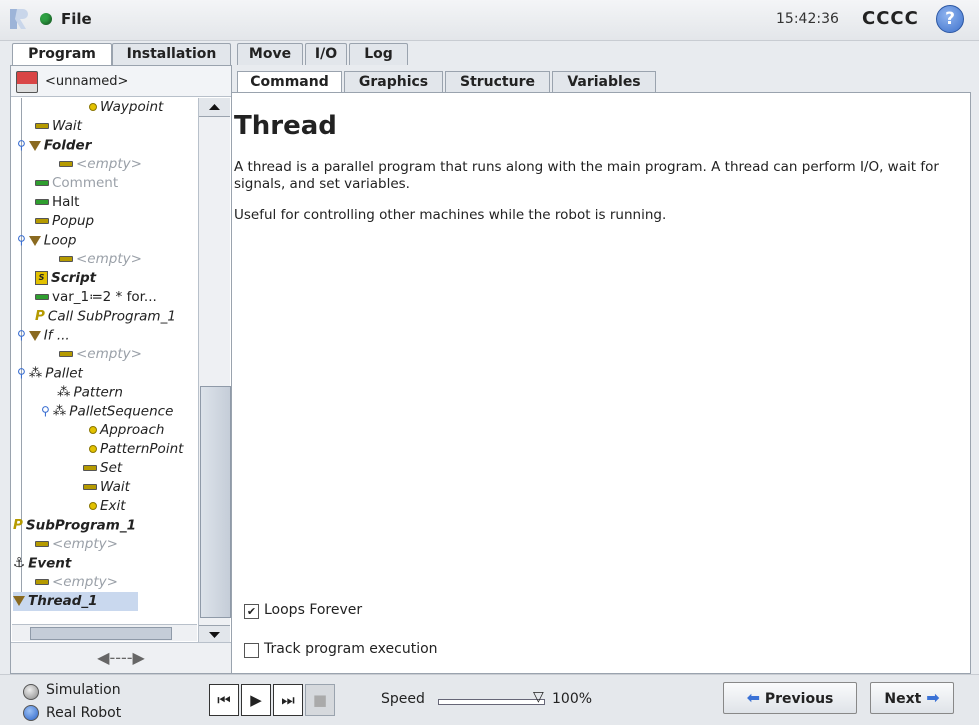 Image resolution: width=979 pixels, height=725 pixels. What do you see at coordinates (75, 601) in the screenshot?
I see `tree-node-thread-selected: Thread_1` at bounding box center [75, 601].